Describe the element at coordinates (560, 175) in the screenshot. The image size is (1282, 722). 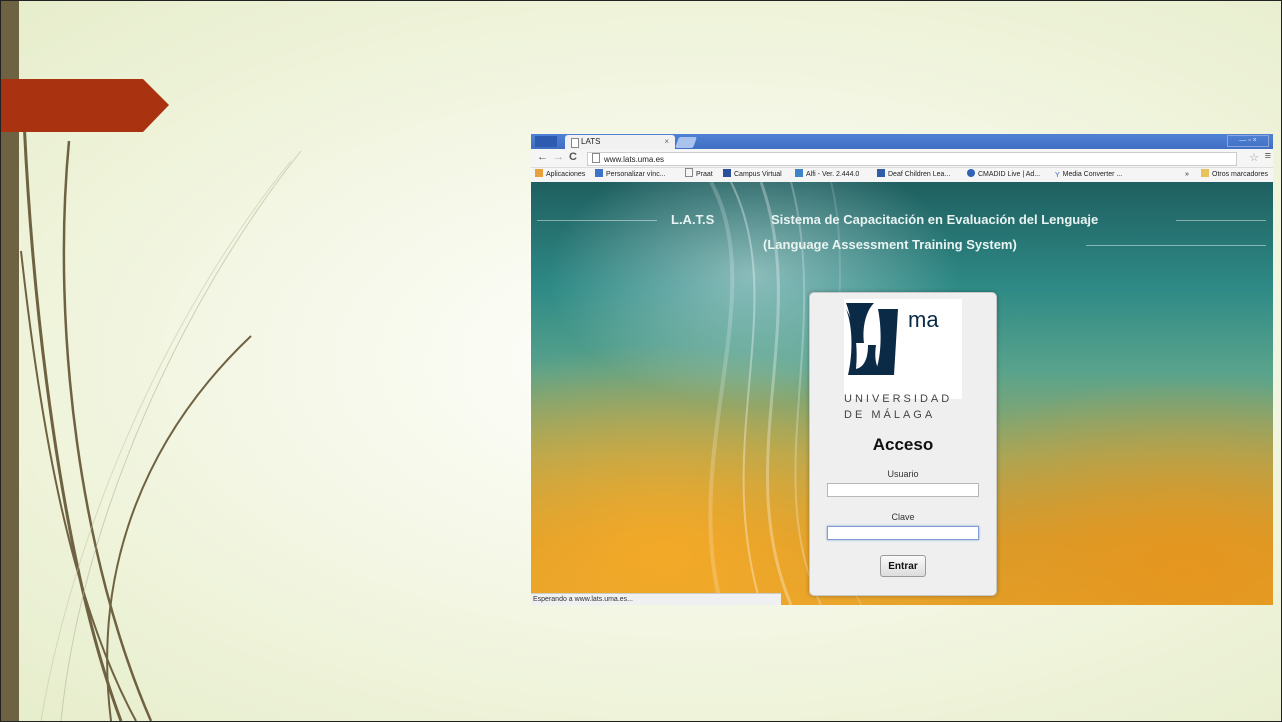
I see `bookmark-apps: Aplicaciones` at that location.